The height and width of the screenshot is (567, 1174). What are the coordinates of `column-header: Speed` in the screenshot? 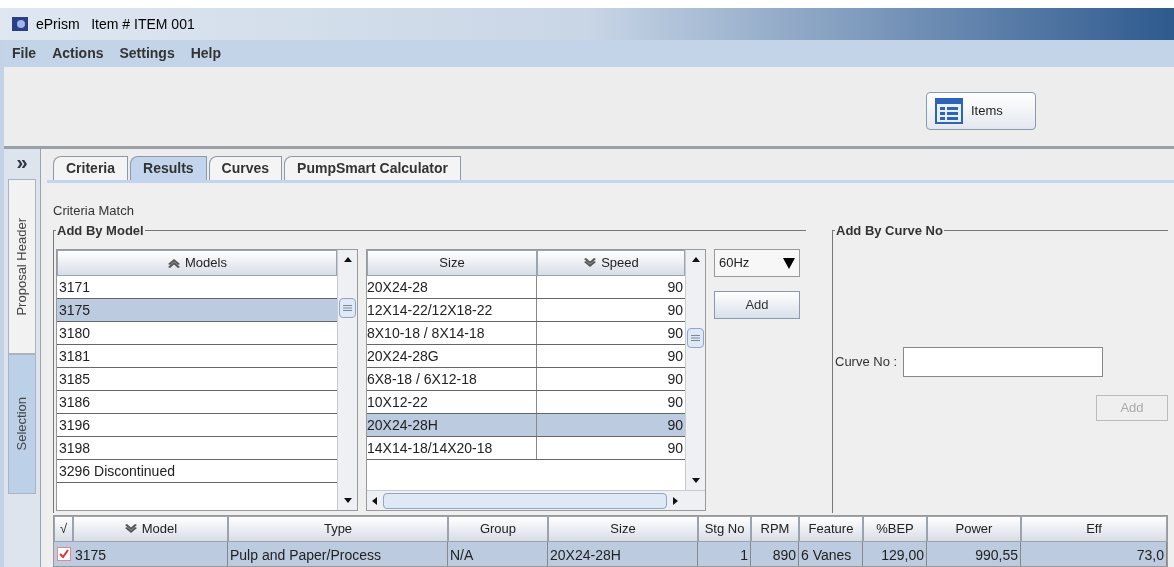 It's located at (611, 263).